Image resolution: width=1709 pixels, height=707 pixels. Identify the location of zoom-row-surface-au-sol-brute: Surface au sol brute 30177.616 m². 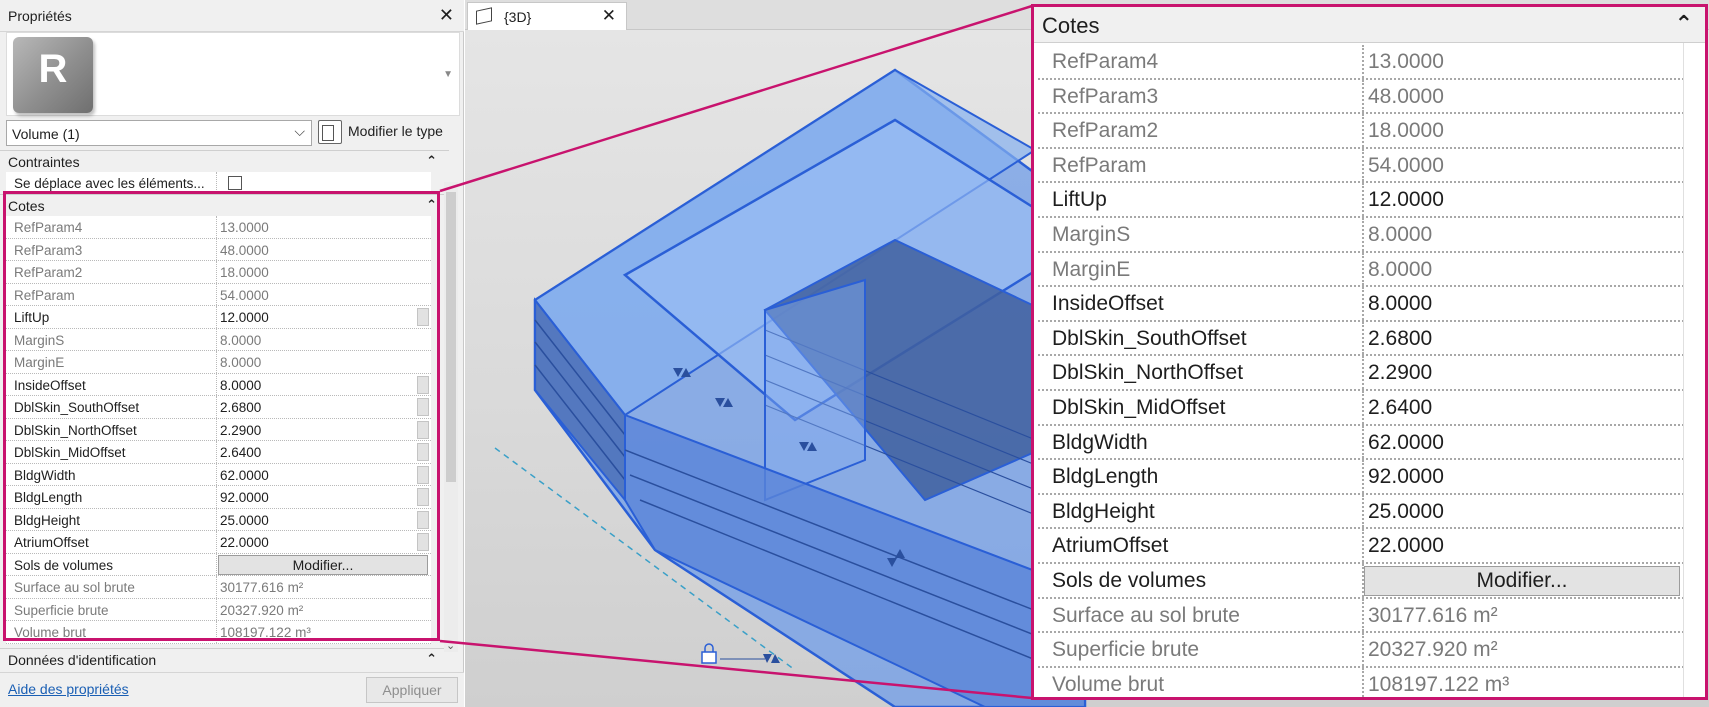
(1361, 616).